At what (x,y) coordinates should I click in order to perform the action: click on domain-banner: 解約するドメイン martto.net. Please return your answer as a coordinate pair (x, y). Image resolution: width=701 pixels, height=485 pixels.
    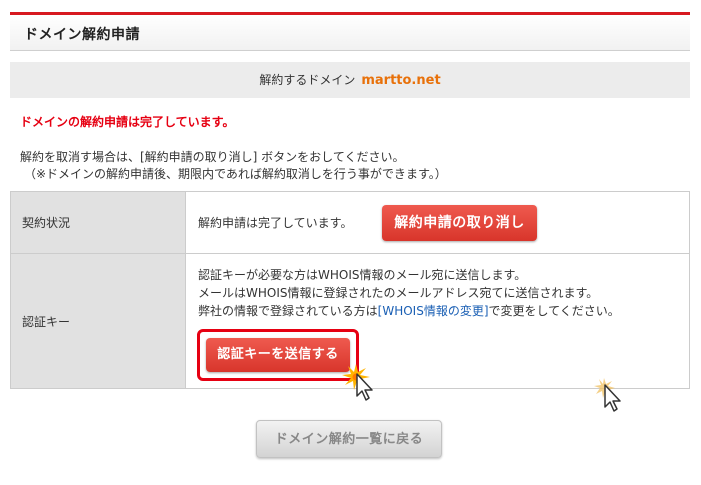
    Looking at the image, I should click on (350, 80).